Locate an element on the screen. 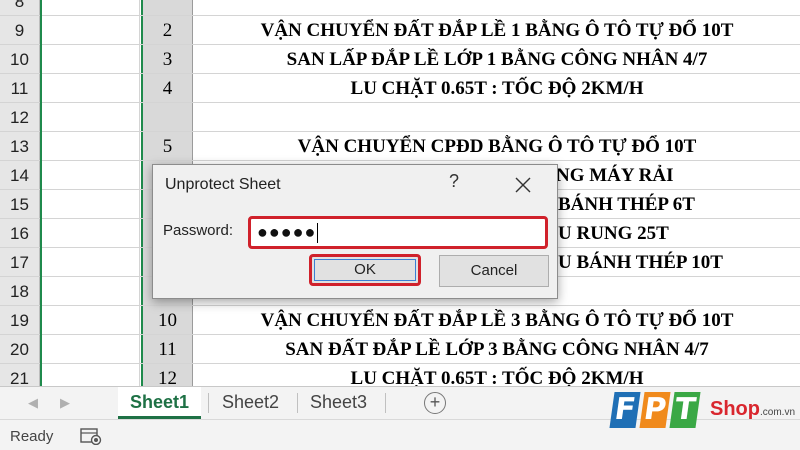  table-row: 11 4 LU CHẶT 0.65T : TỐC ĐỘ 2KM/H is located at coordinates (400, 88).